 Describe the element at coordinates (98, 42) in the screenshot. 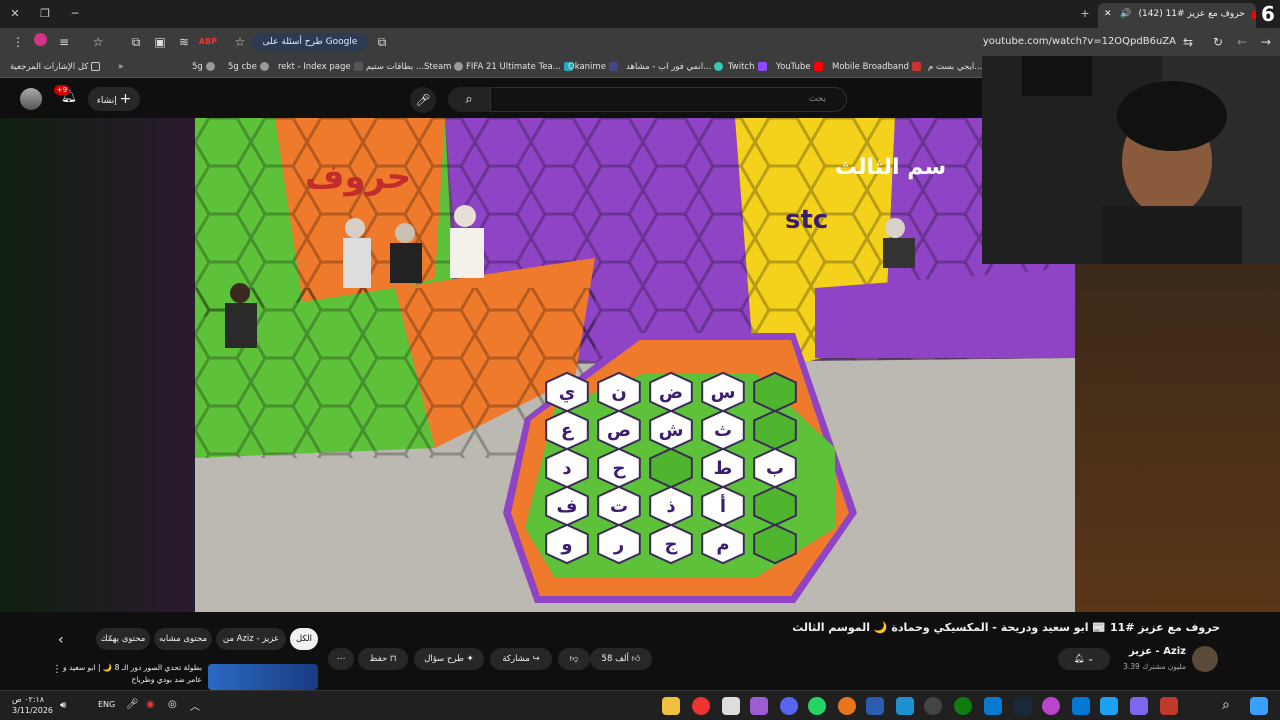

I see `favorites-icon: ☆` at that location.